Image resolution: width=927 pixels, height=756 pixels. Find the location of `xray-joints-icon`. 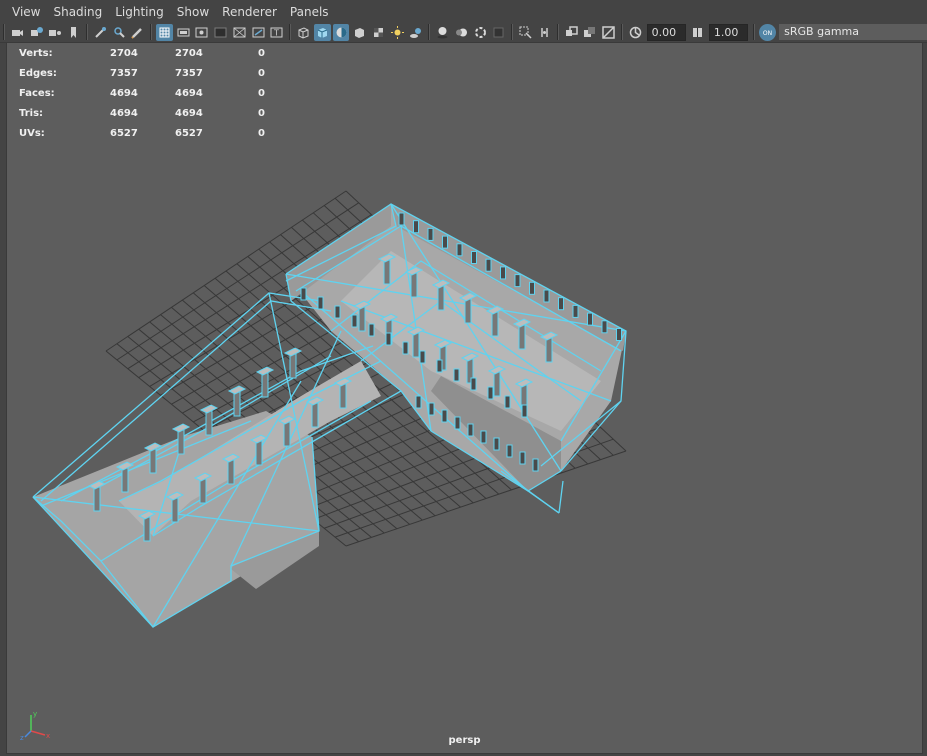

xray-joints-icon is located at coordinates (589, 32).